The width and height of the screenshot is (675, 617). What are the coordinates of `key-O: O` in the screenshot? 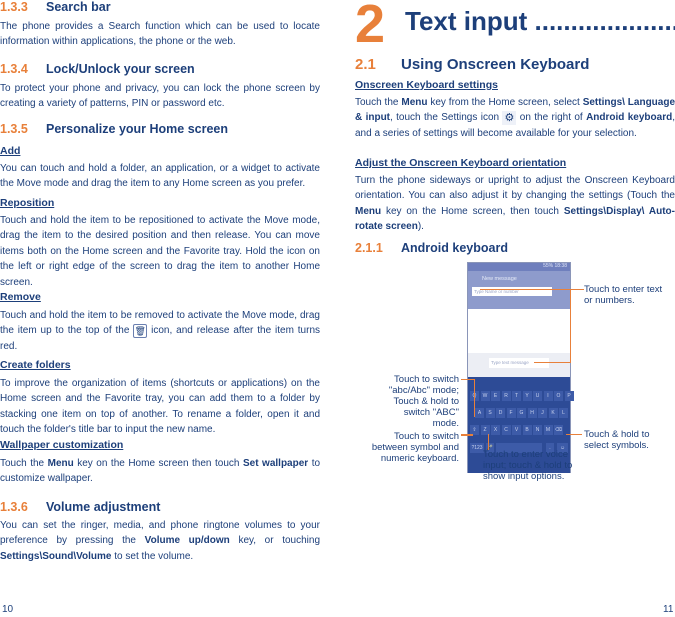 It's located at (558, 396).